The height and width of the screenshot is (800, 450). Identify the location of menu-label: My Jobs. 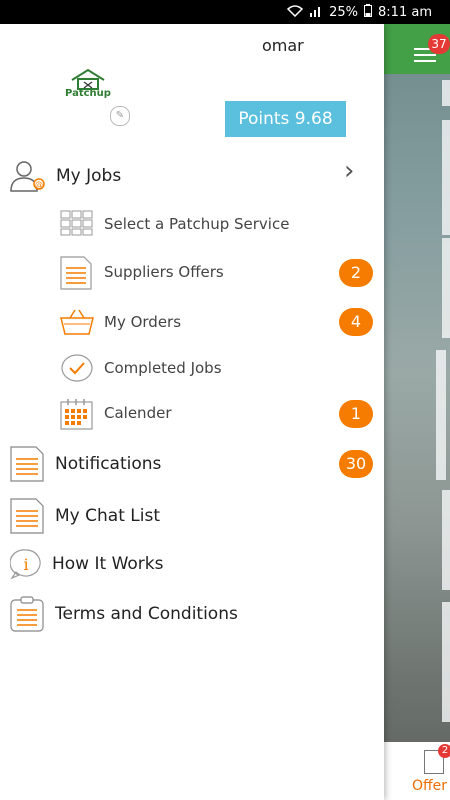
(89, 176).